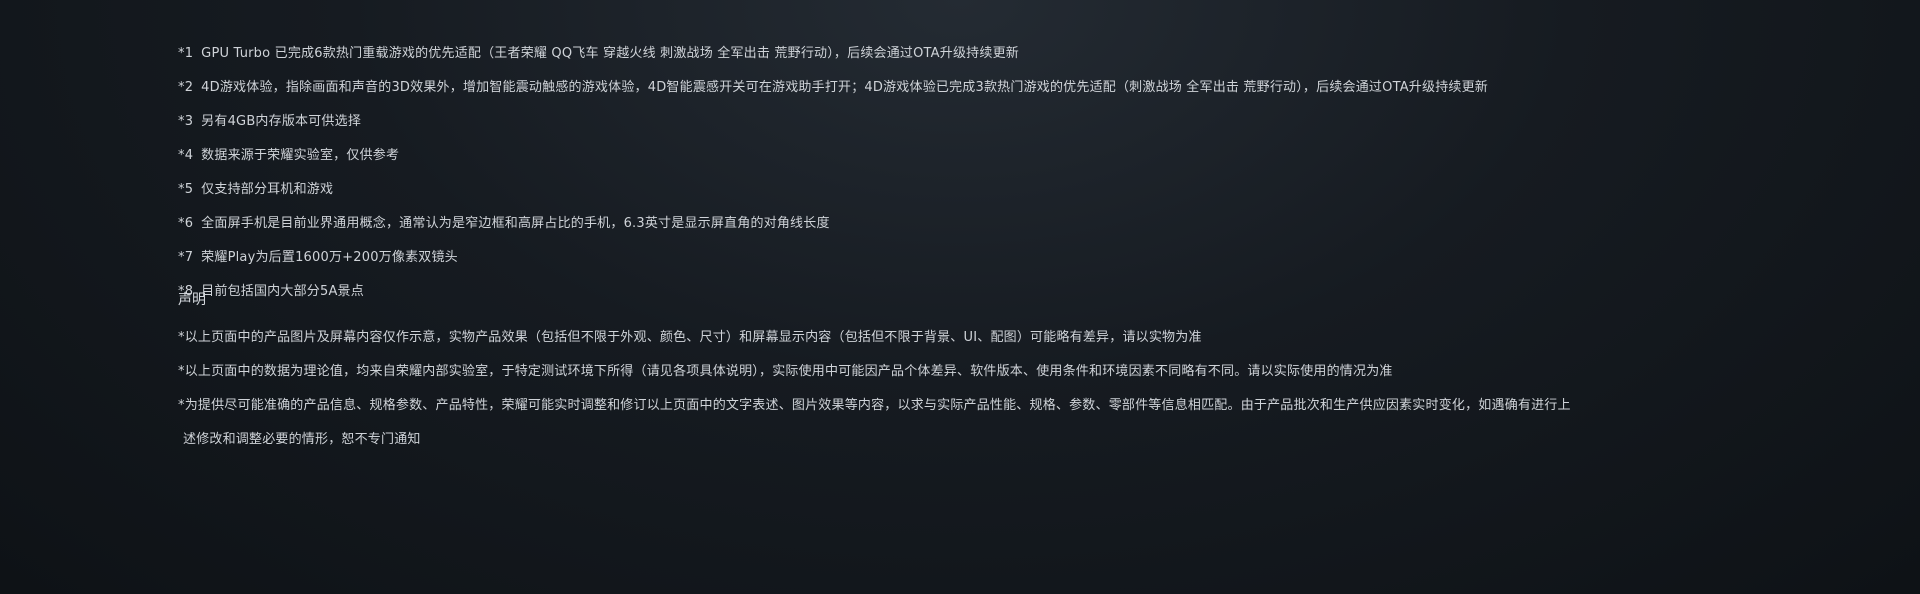 The image size is (1920, 594). What do you see at coordinates (329, 257) in the screenshot?
I see `footnote-text: 荣耀Play为后置1600万+200万像素双镜头` at bounding box center [329, 257].